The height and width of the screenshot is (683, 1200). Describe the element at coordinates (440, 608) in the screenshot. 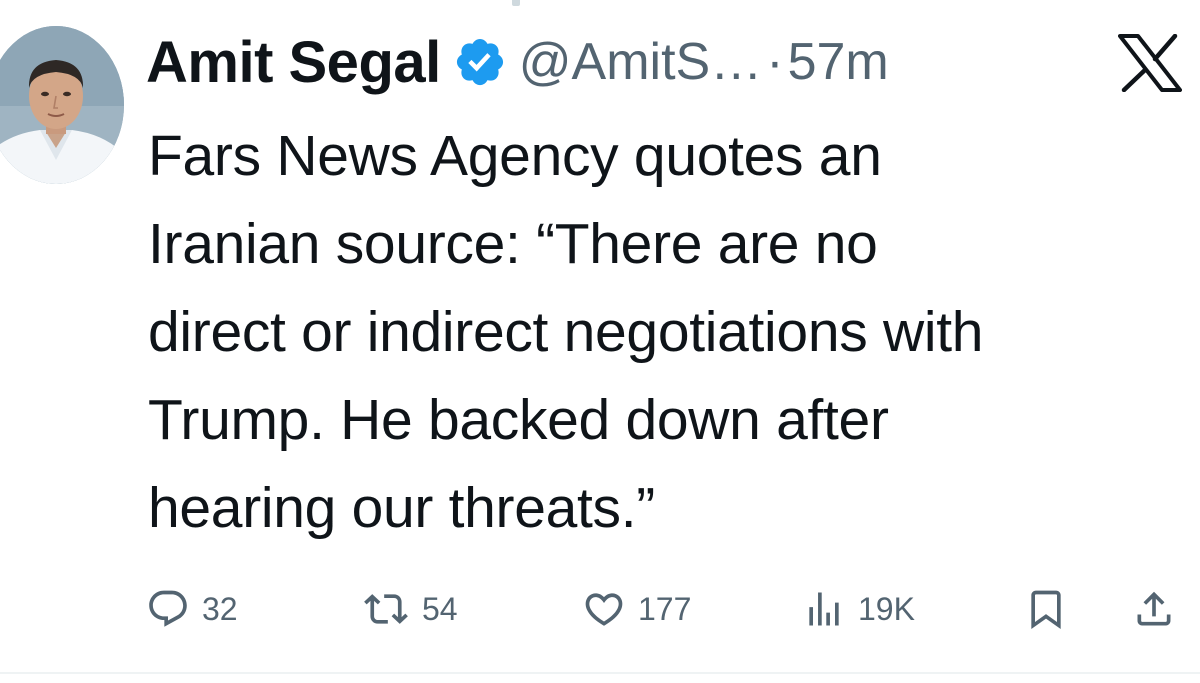

I see `repost-count: 54` at that location.